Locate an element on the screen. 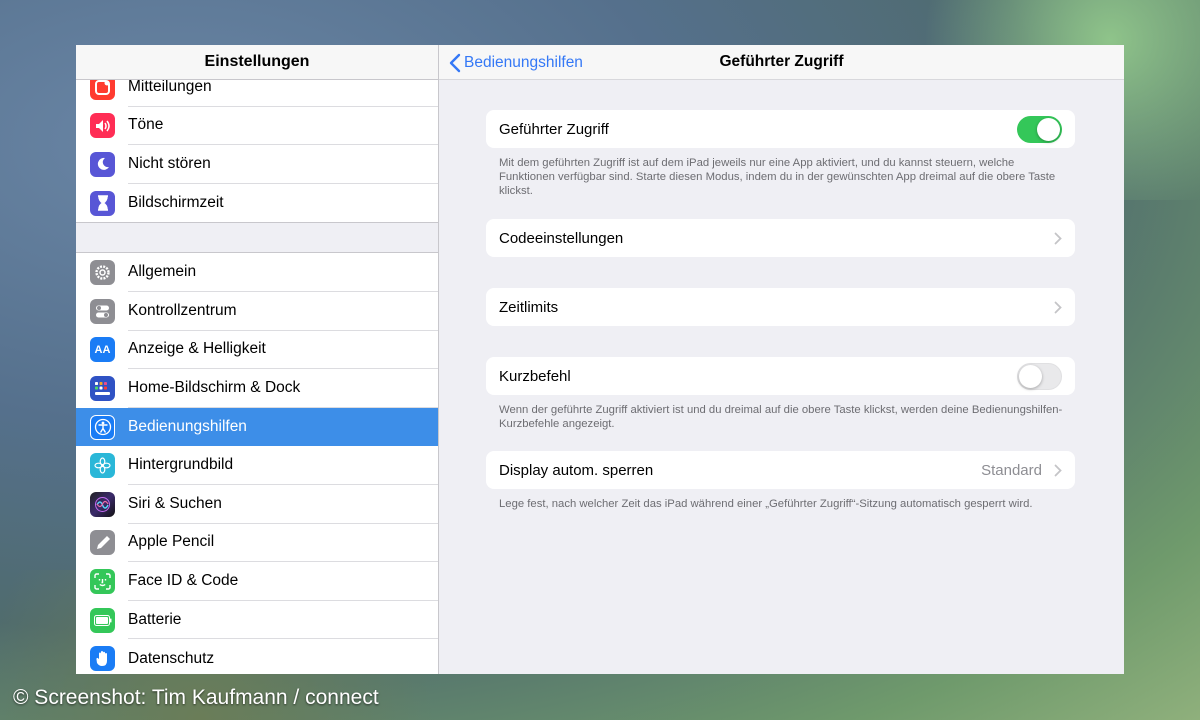 This screenshot has height=720, width=1200. guided-access-label: Geführter Zugriff is located at coordinates (554, 129).